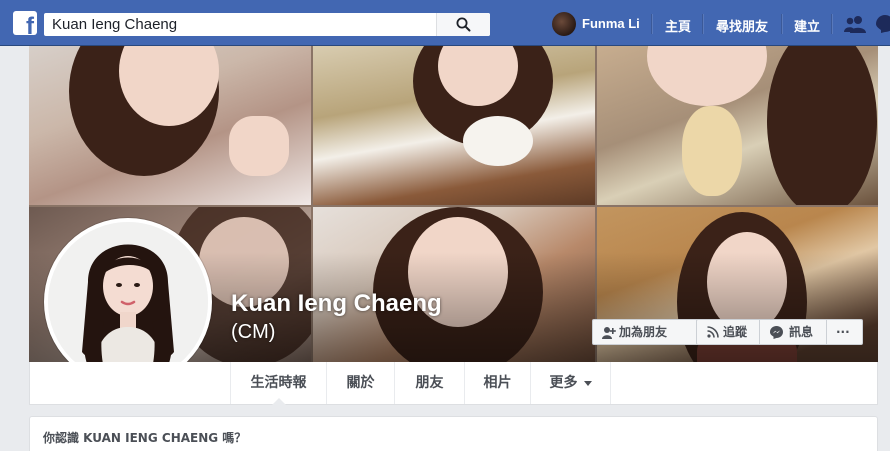 The image size is (890, 451). I want to click on nav-create-link: 建立, so click(807, 25).